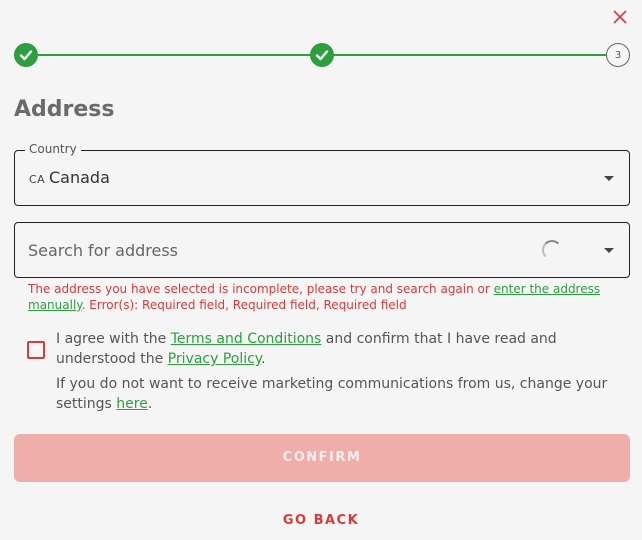 This screenshot has width=642, height=540. What do you see at coordinates (322, 458) in the screenshot?
I see `confirm-button: CONFIRM` at bounding box center [322, 458].